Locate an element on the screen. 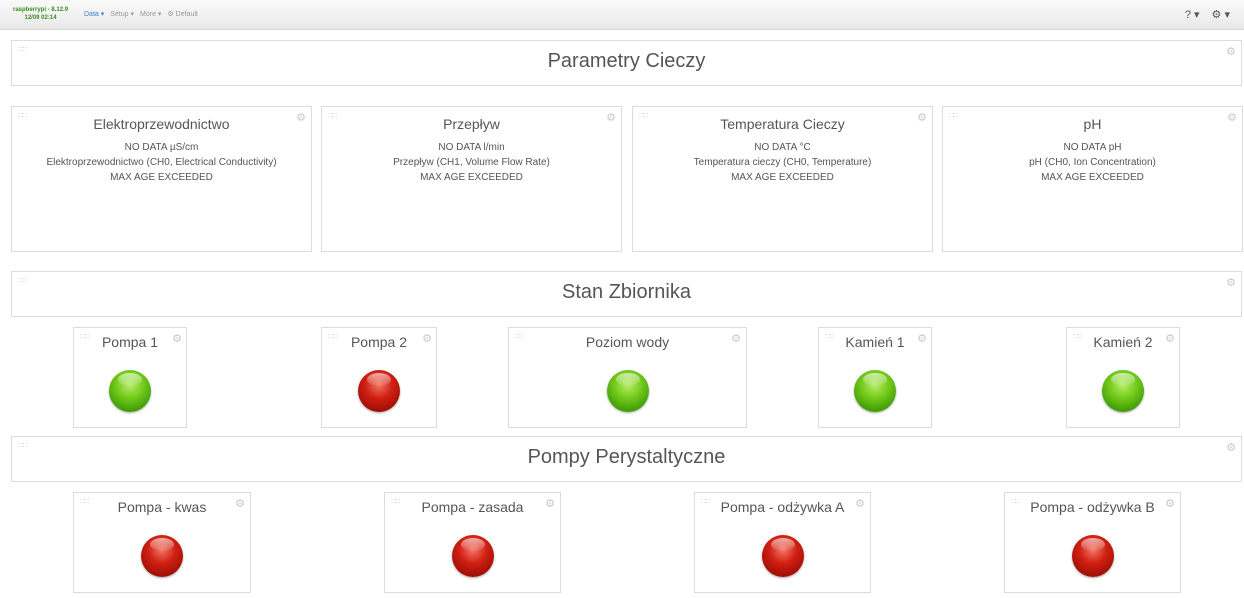 This screenshot has width=1244, height=598. indicator-title: Pompa 1 is located at coordinates (130, 342).